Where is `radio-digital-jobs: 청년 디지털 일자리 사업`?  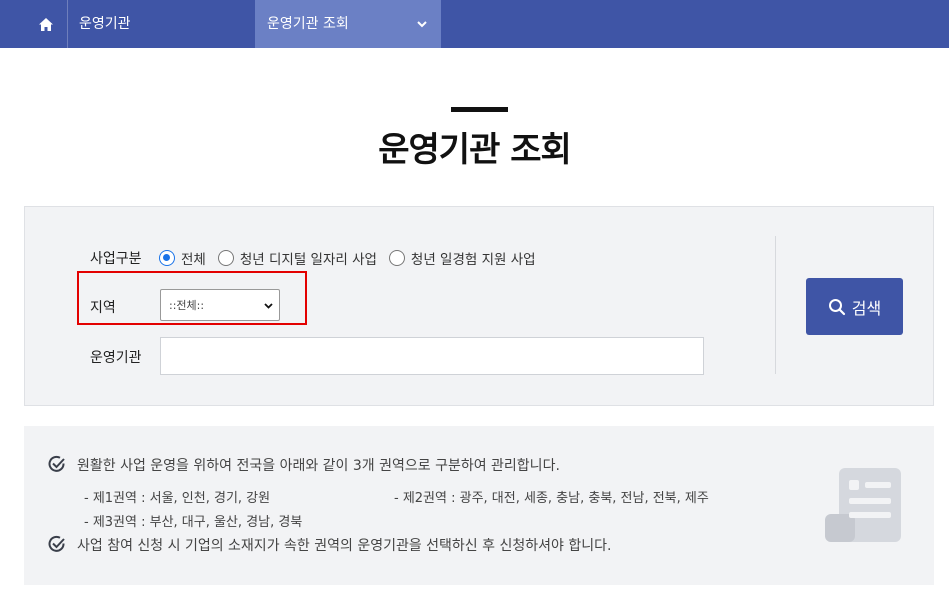
radio-digital-jobs: 청년 디지털 일자리 사업 is located at coordinates (297, 258).